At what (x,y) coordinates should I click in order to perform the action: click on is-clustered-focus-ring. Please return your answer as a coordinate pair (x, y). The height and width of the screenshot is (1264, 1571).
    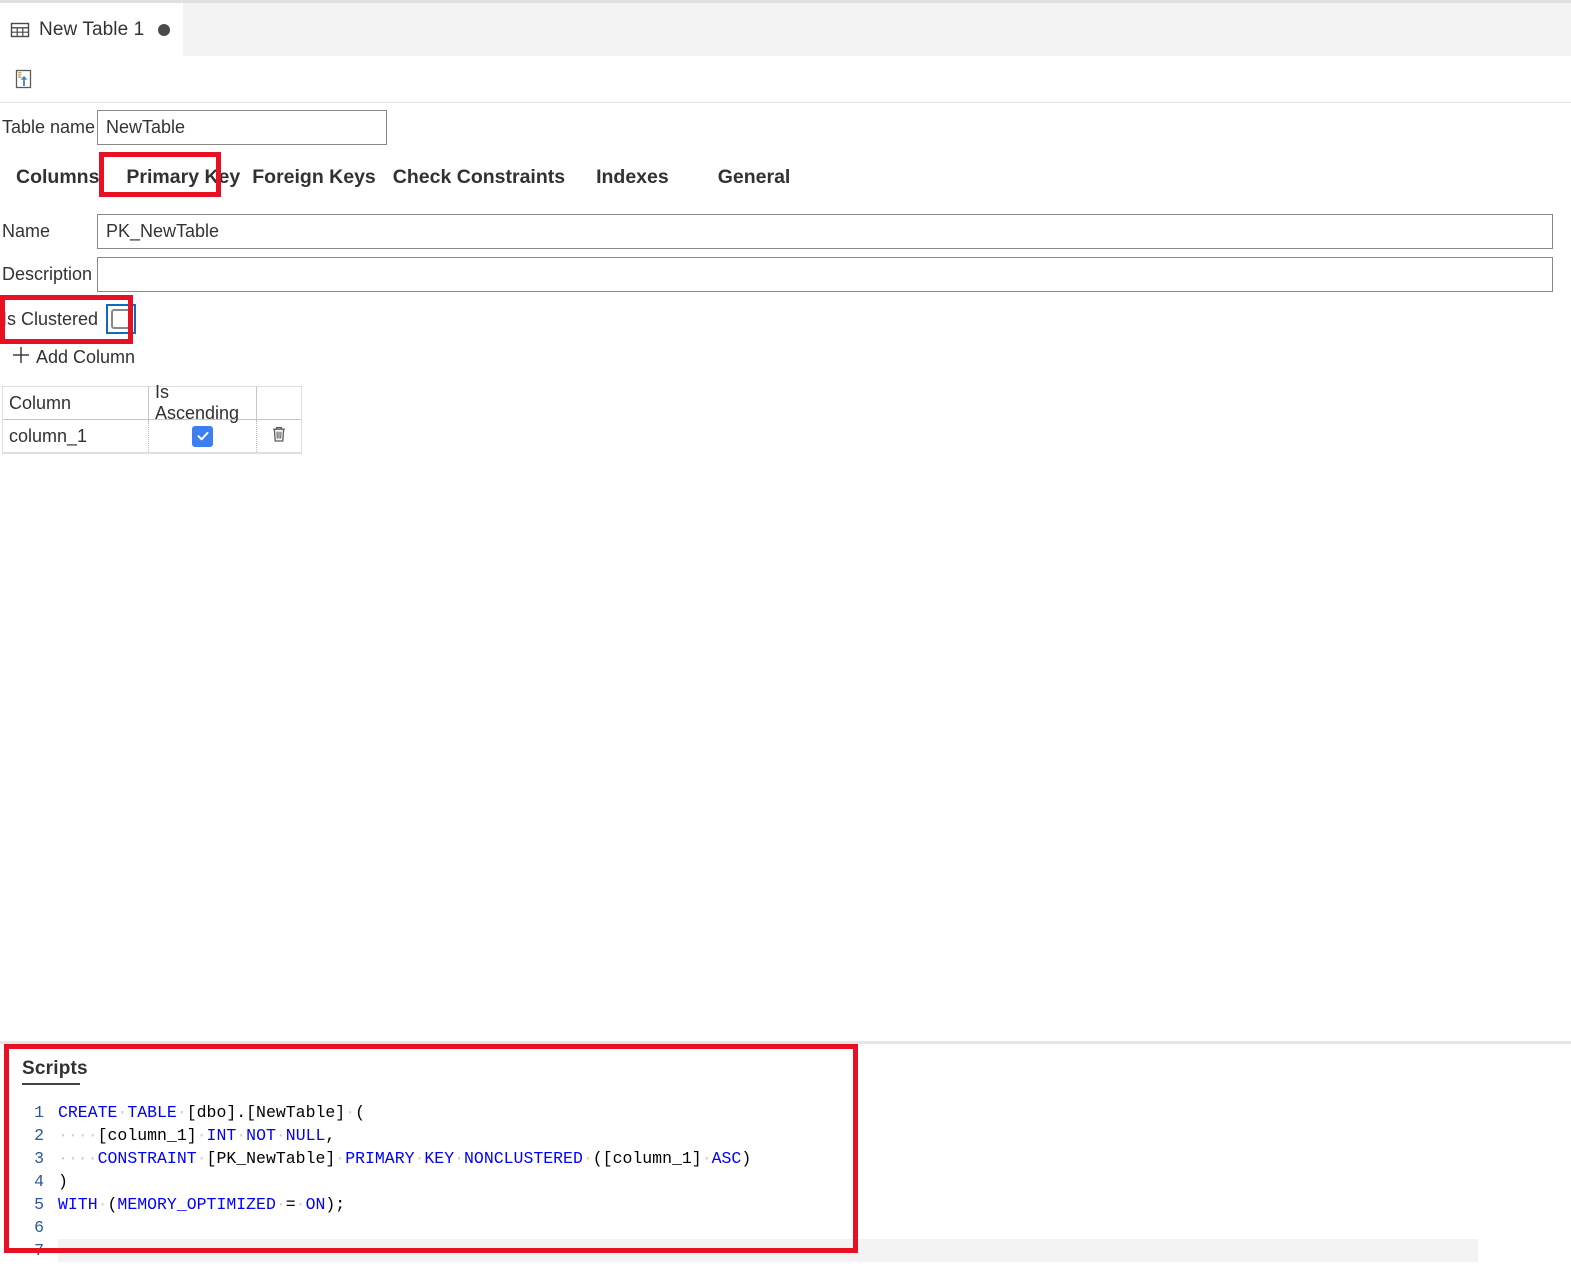
    Looking at the image, I should click on (121, 319).